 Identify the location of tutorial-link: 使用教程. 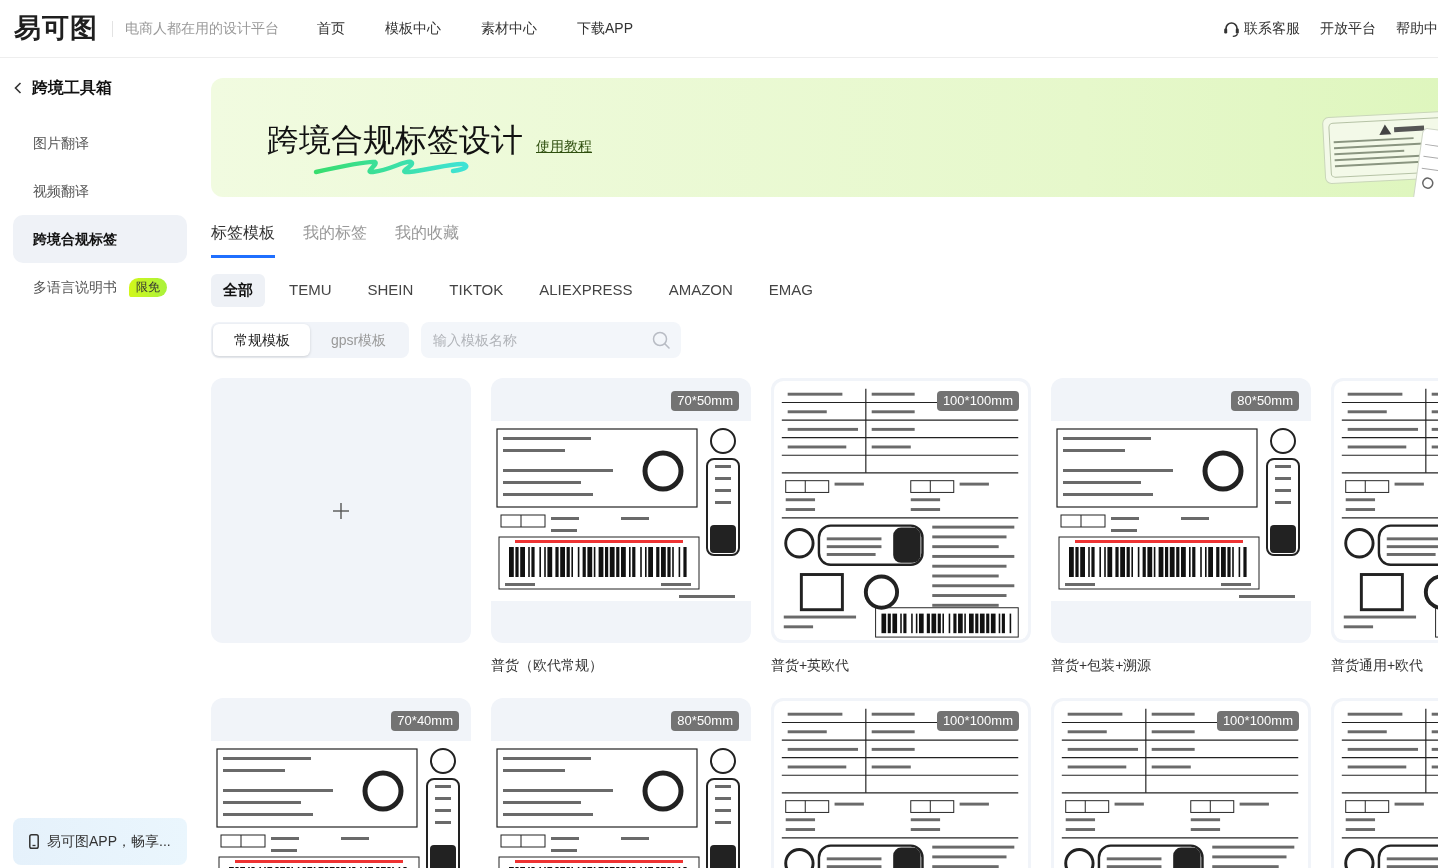
(564, 146).